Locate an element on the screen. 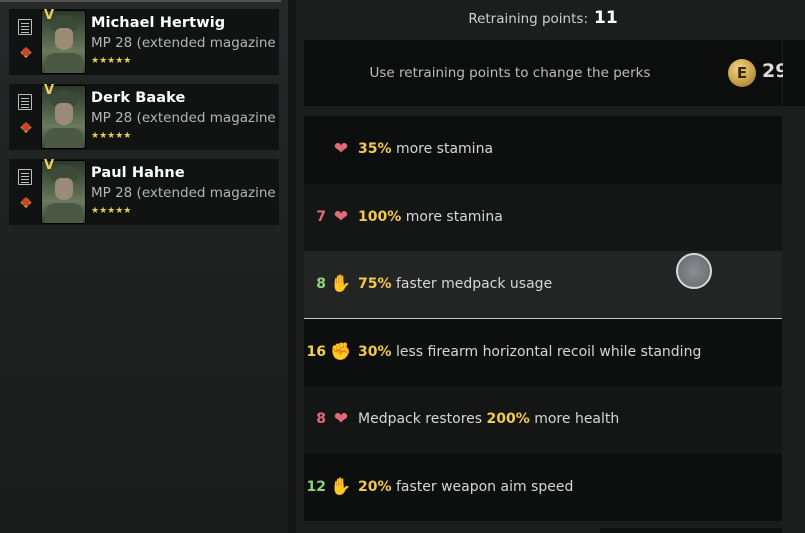 This screenshot has width=805, height=533. retraining-points-header: Retraining points: 11 is located at coordinates (543, 19).